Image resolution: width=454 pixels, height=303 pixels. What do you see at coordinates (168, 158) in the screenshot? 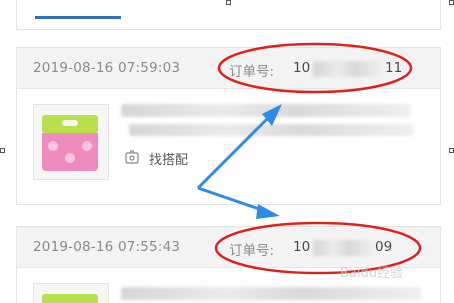
I see `find-match-link: 找搭配` at bounding box center [168, 158].